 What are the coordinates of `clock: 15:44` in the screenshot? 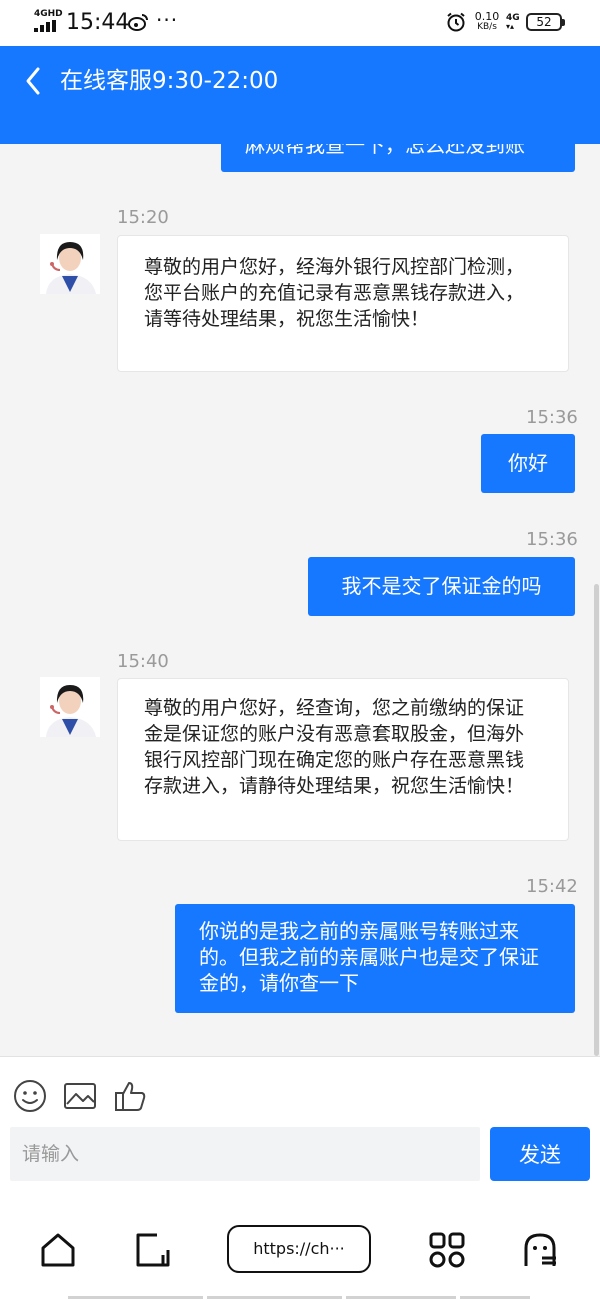 It's located at (98, 22).